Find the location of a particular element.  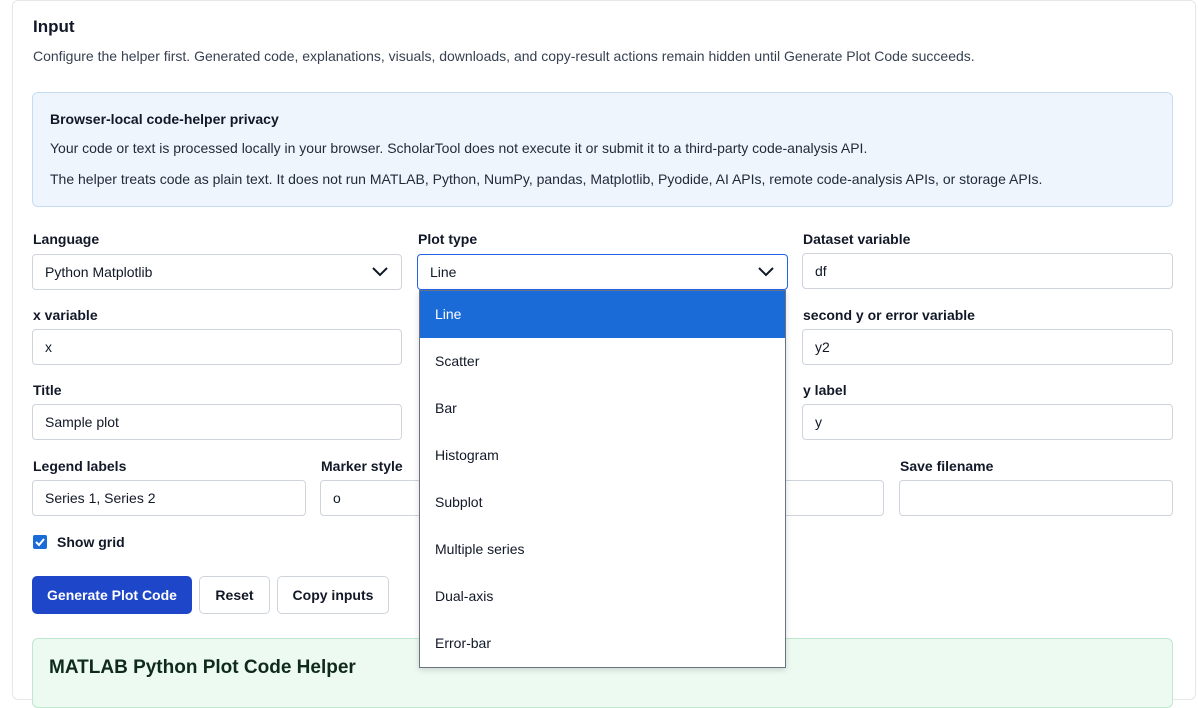

result-title: MATLAB Python Plot Code Helper is located at coordinates (202, 667).